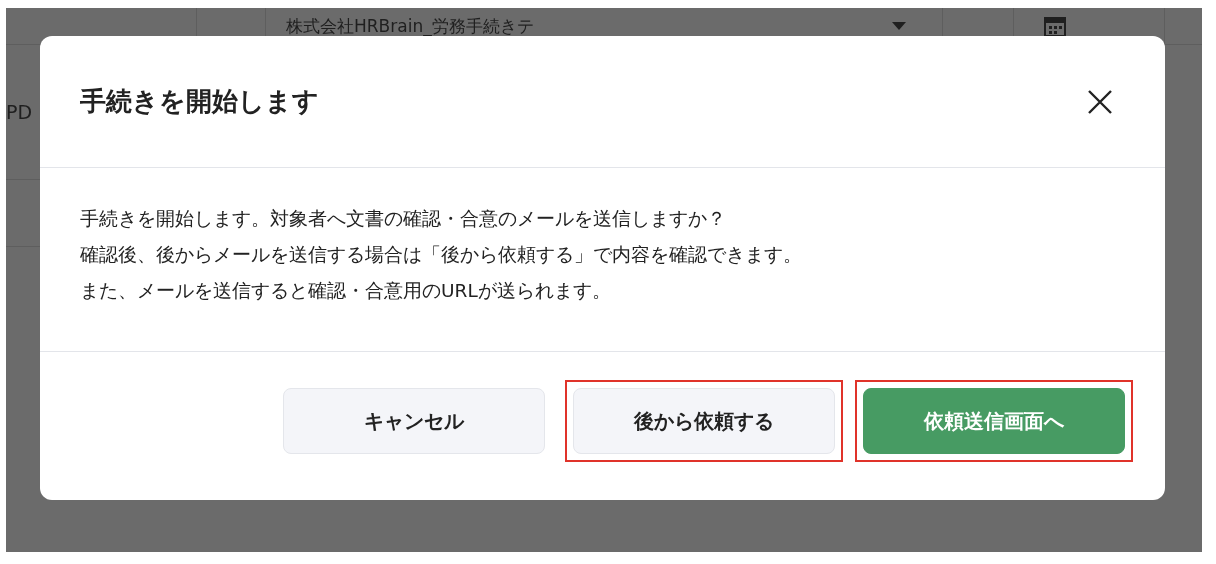 The height and width of the screenshot is (564, 1216). I want to click on close-button, so click(1100, 101).